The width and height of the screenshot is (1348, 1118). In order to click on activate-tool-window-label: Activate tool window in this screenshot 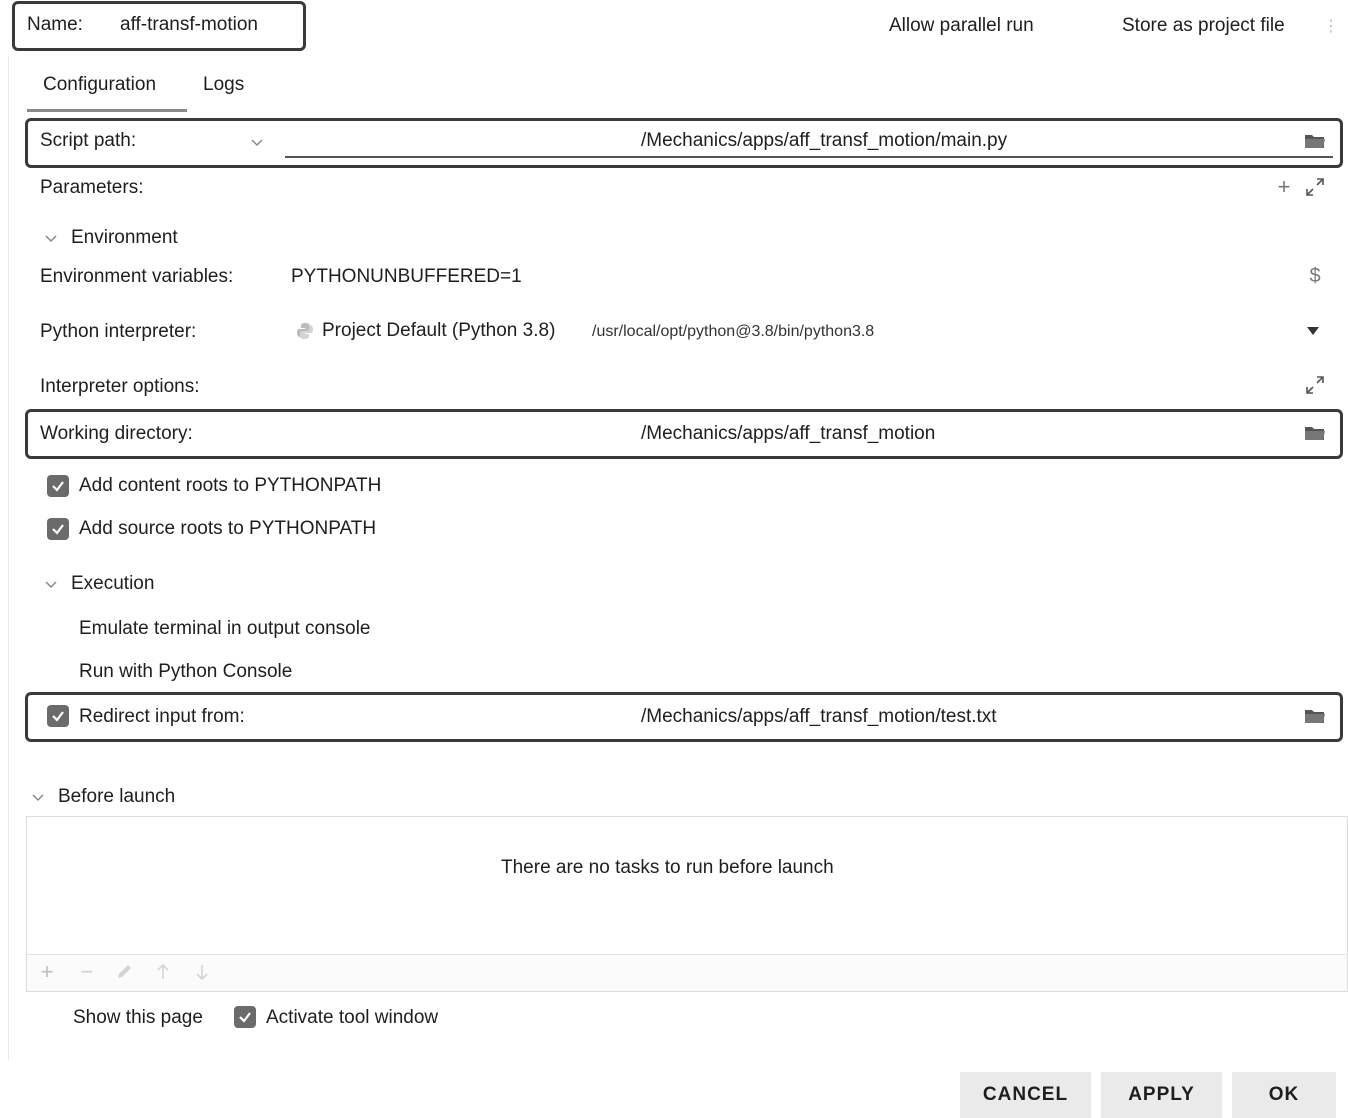, I will do `click(352, 1017)`.